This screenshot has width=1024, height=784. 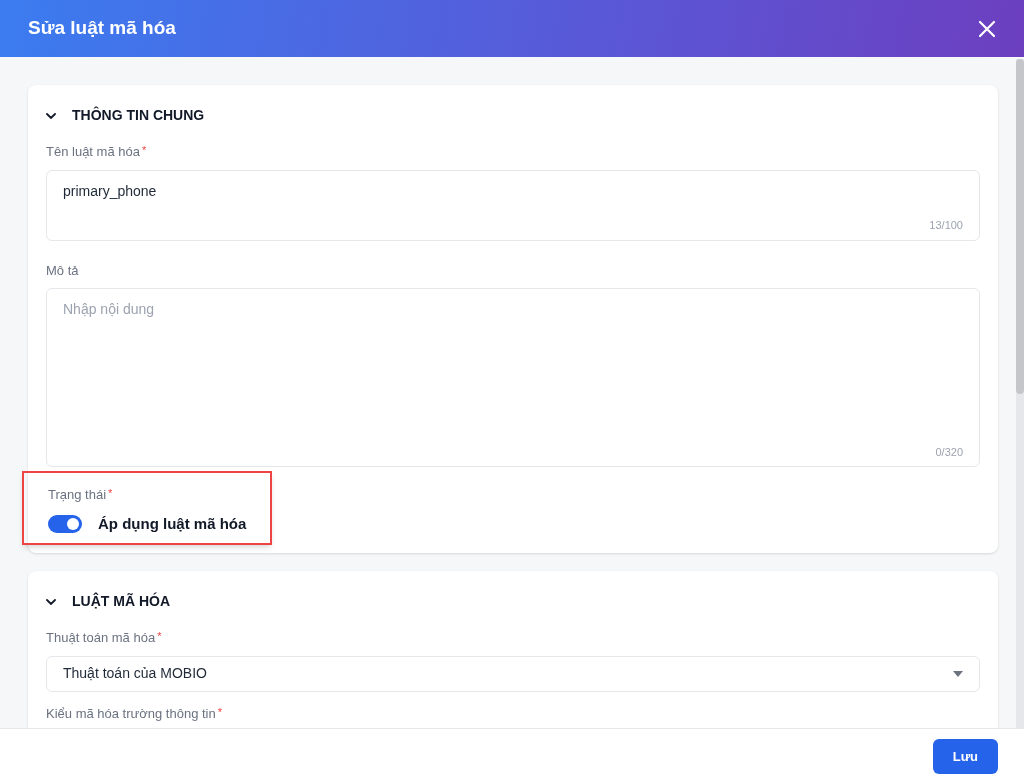 I want to click on scrollbar, so click(x=1020, y=393).